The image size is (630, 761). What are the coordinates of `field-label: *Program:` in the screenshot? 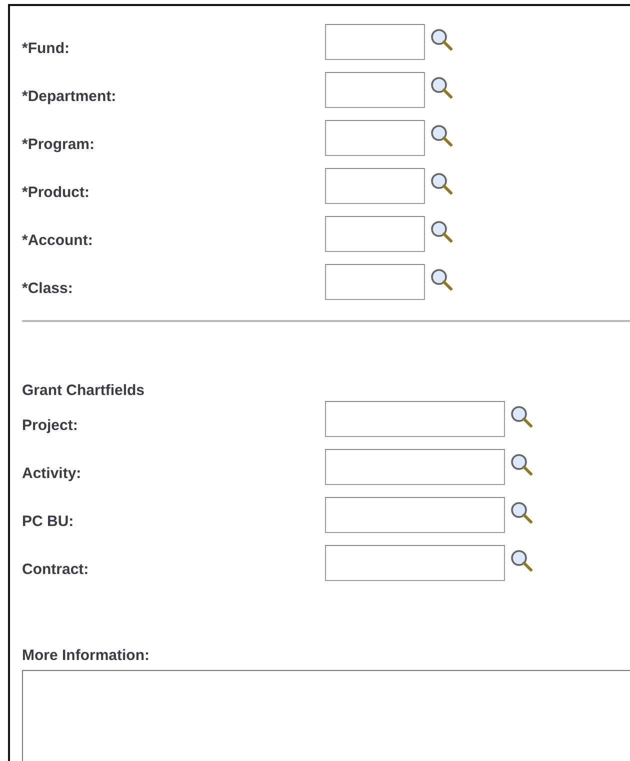 It's located at (59, 143).